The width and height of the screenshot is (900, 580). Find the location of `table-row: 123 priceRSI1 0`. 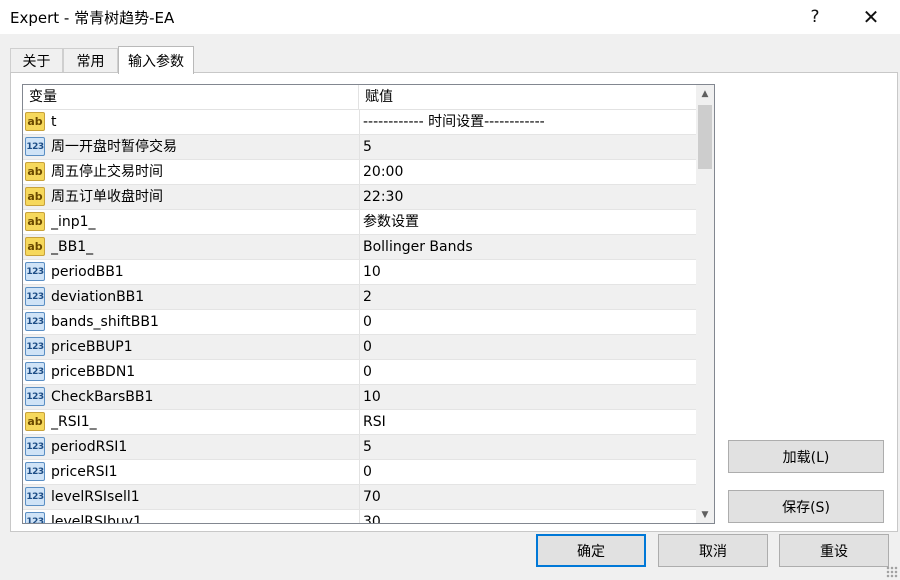

table-row: 123 priceRSI1 0 is located at coordinates (359, 472).